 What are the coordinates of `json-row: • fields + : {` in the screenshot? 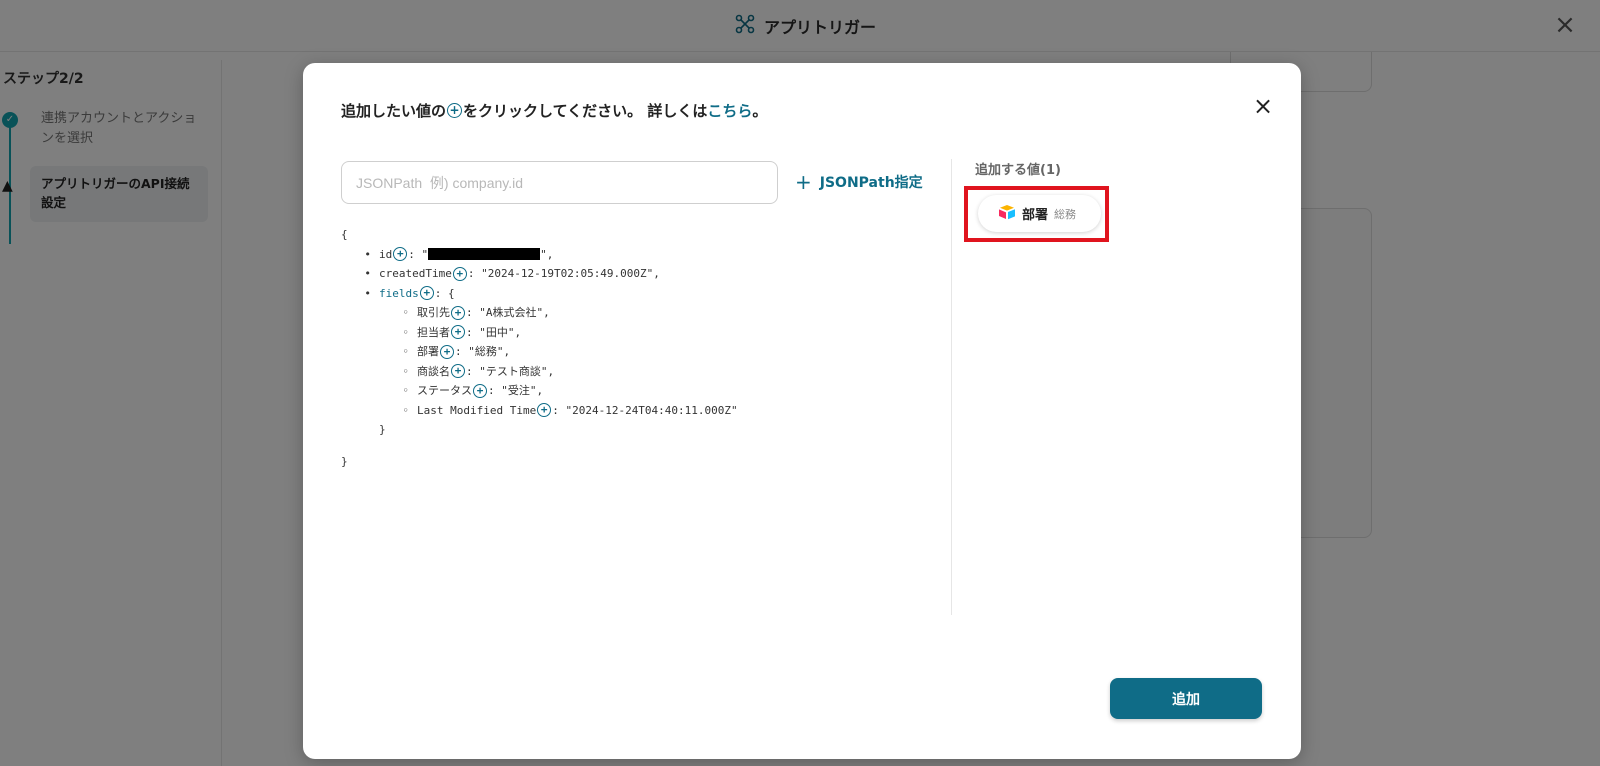 It's located at (621, 294).